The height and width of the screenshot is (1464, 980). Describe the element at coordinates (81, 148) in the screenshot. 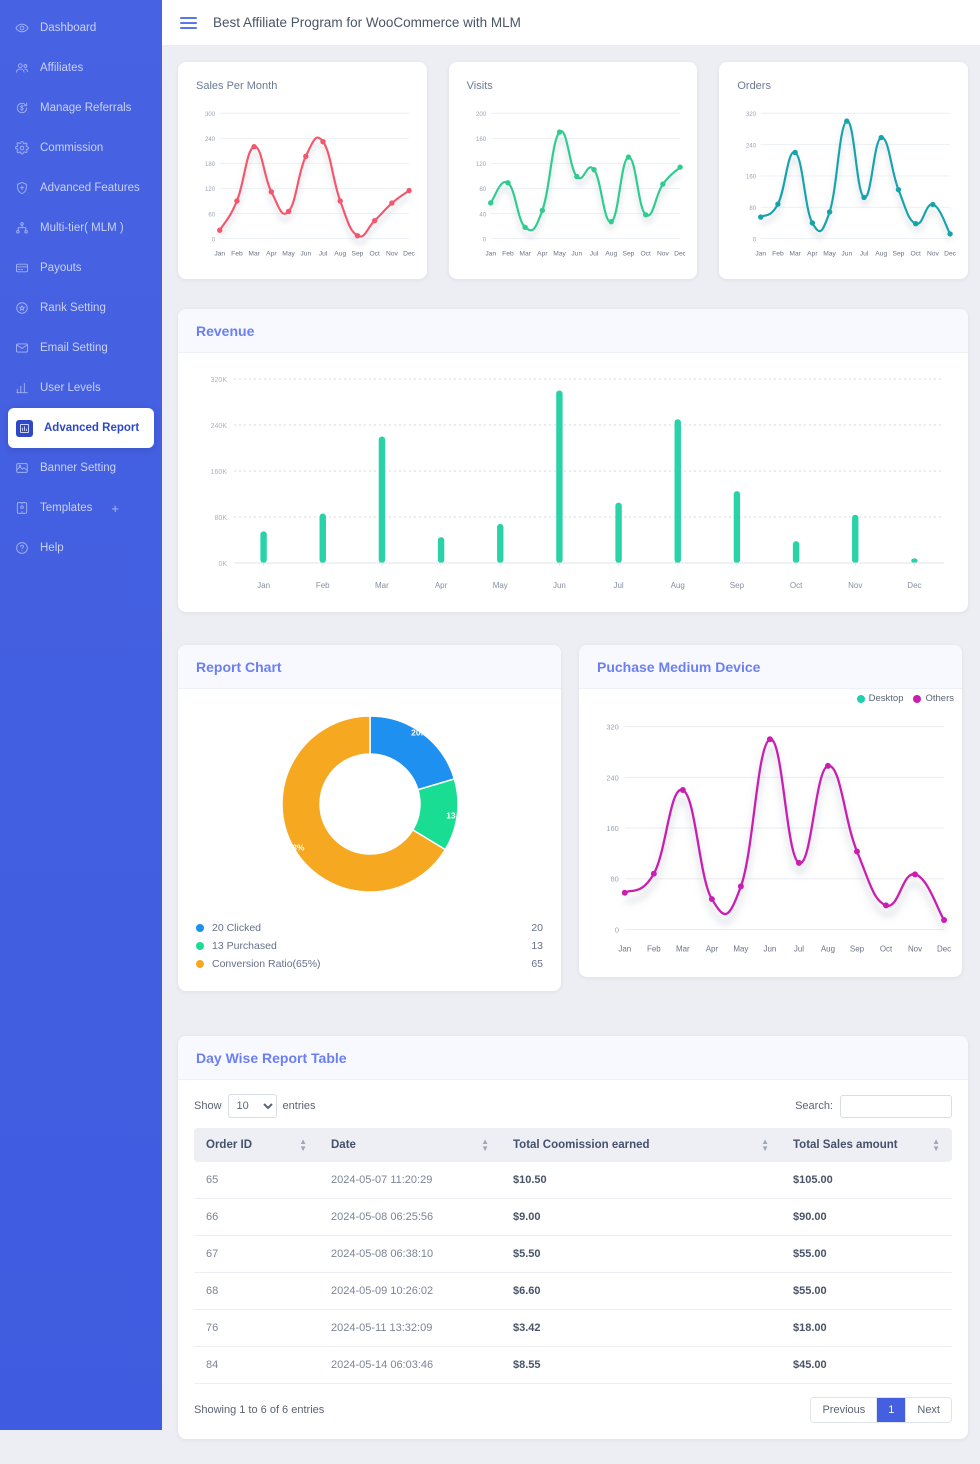

I see `sidebar-item-commission: Commission` at that location.